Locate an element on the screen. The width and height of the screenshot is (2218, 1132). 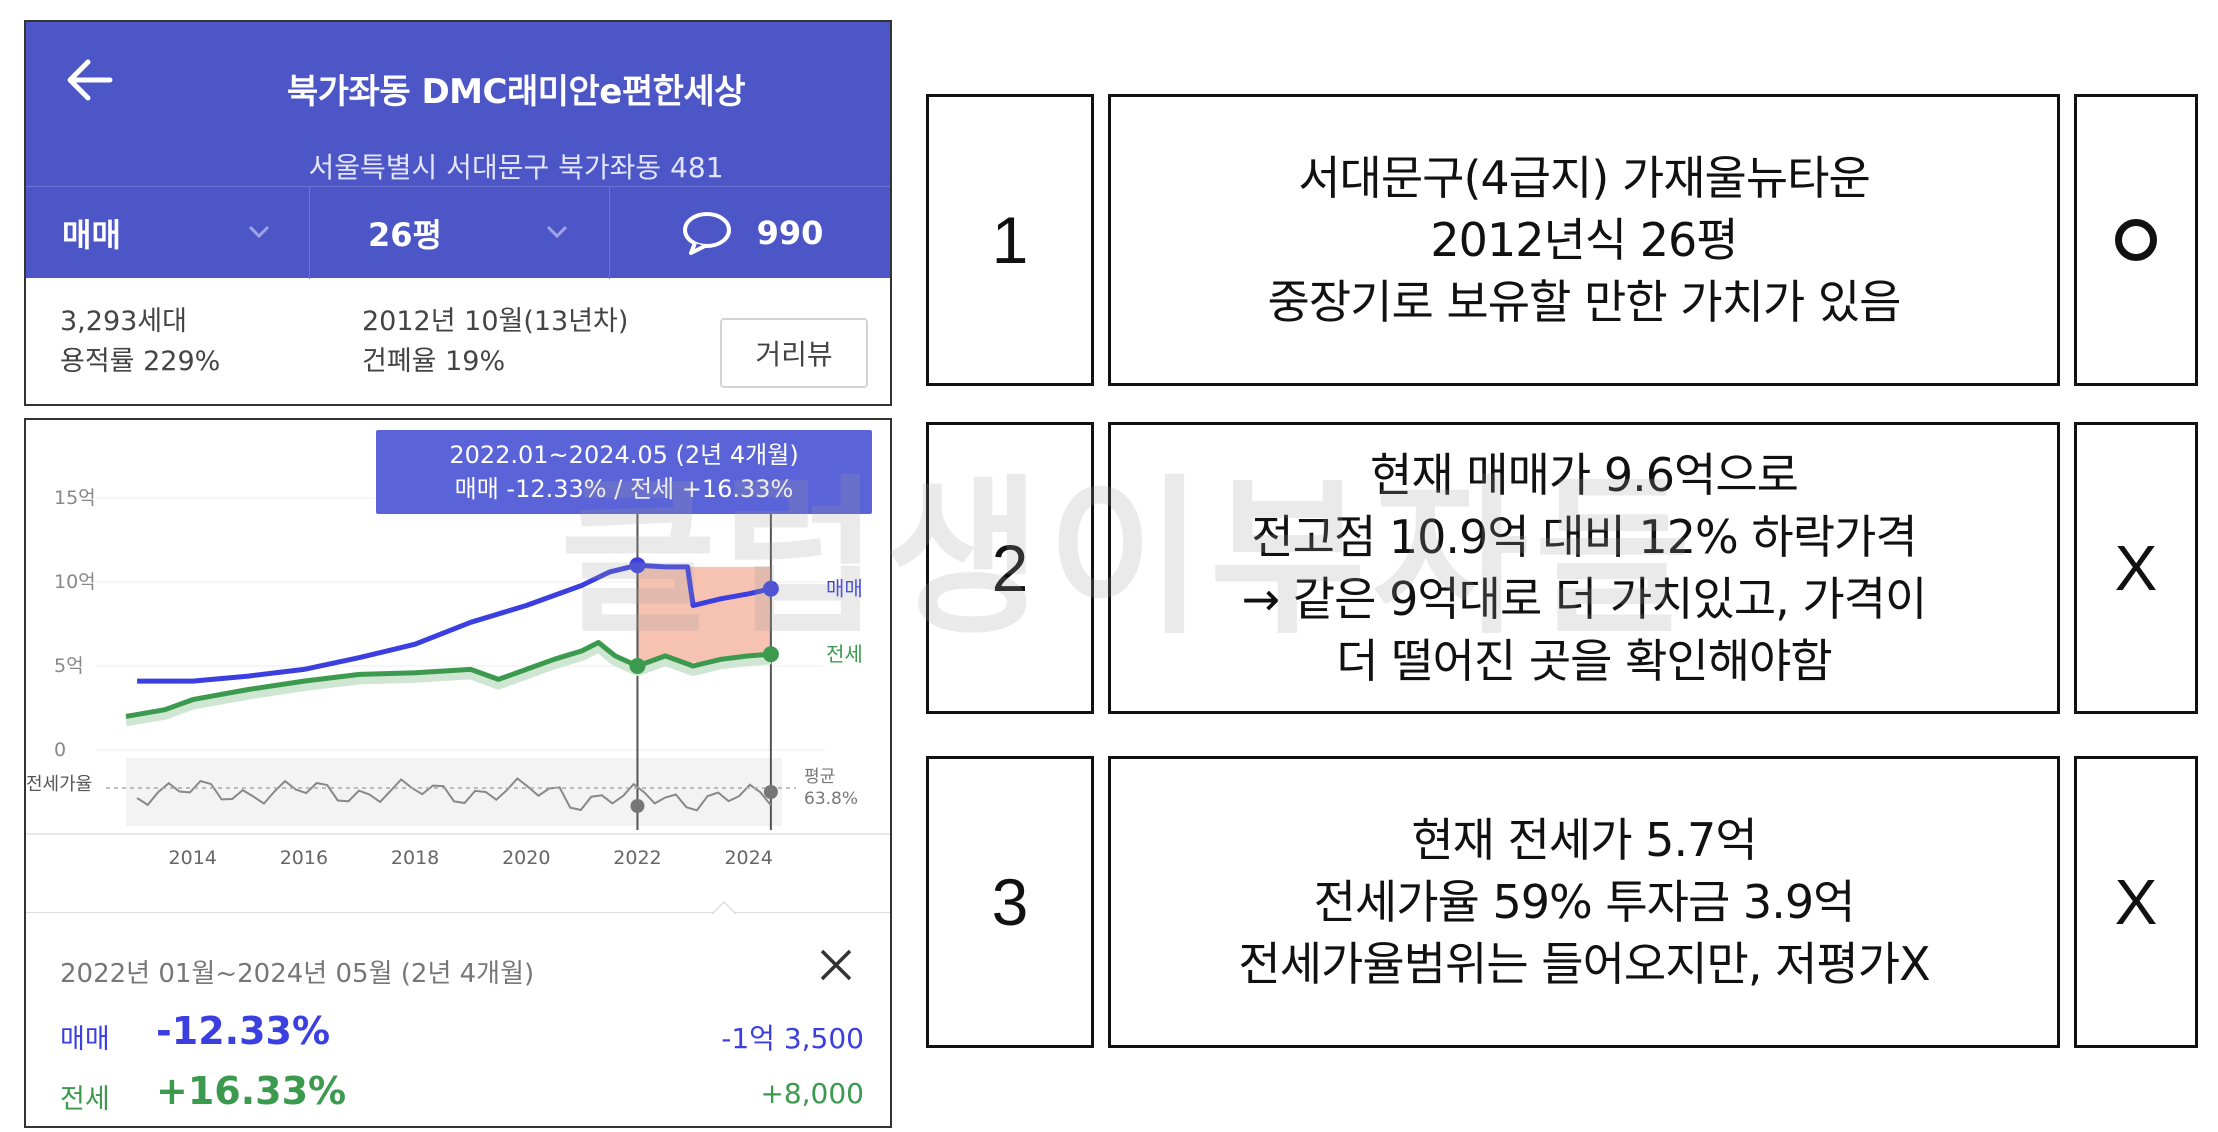
jeonse-amount: +8,000 is located at coordinates (812, 1093).